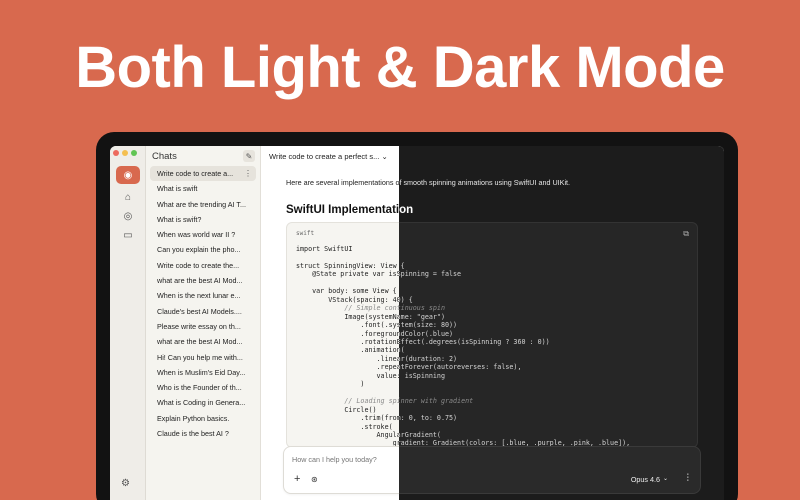  Describe the element at coordinates (428, 325) in the screenshot. I see `code-line: .font(.system(size: 80))` at that location.